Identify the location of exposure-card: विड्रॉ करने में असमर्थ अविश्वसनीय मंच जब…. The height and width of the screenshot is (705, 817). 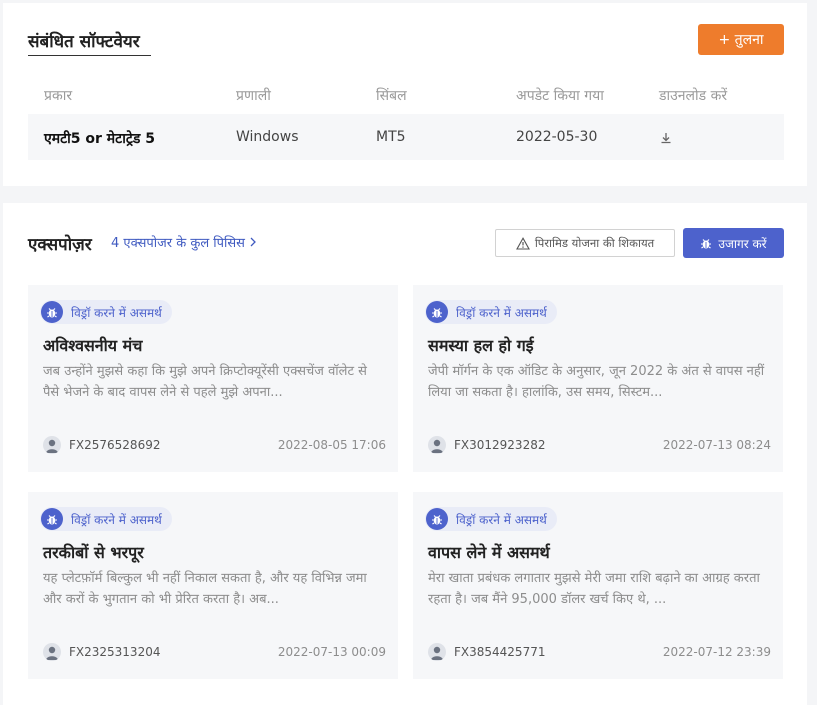
(213, 378).